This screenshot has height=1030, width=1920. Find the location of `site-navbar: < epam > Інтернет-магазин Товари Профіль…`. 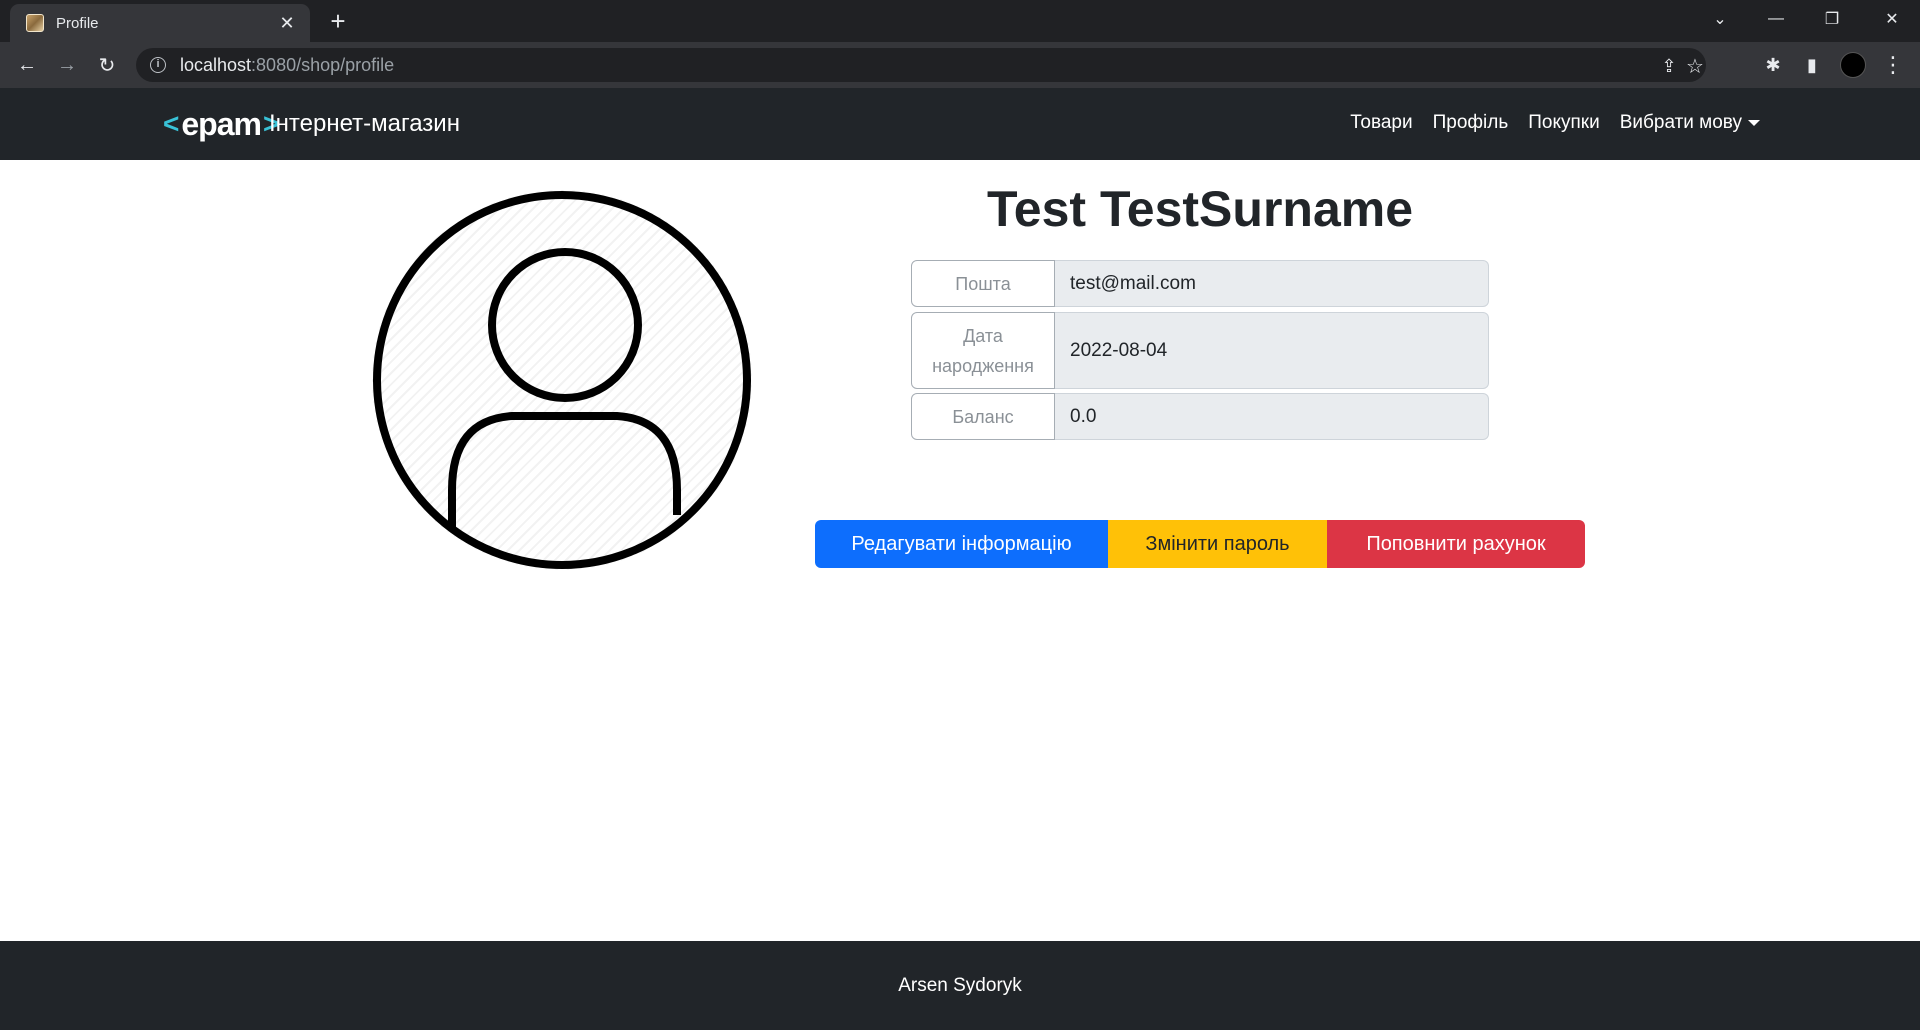

site-navbar: < epam > Інтернет-магазин Товари Профіль… is located at coordinates (960, 124).